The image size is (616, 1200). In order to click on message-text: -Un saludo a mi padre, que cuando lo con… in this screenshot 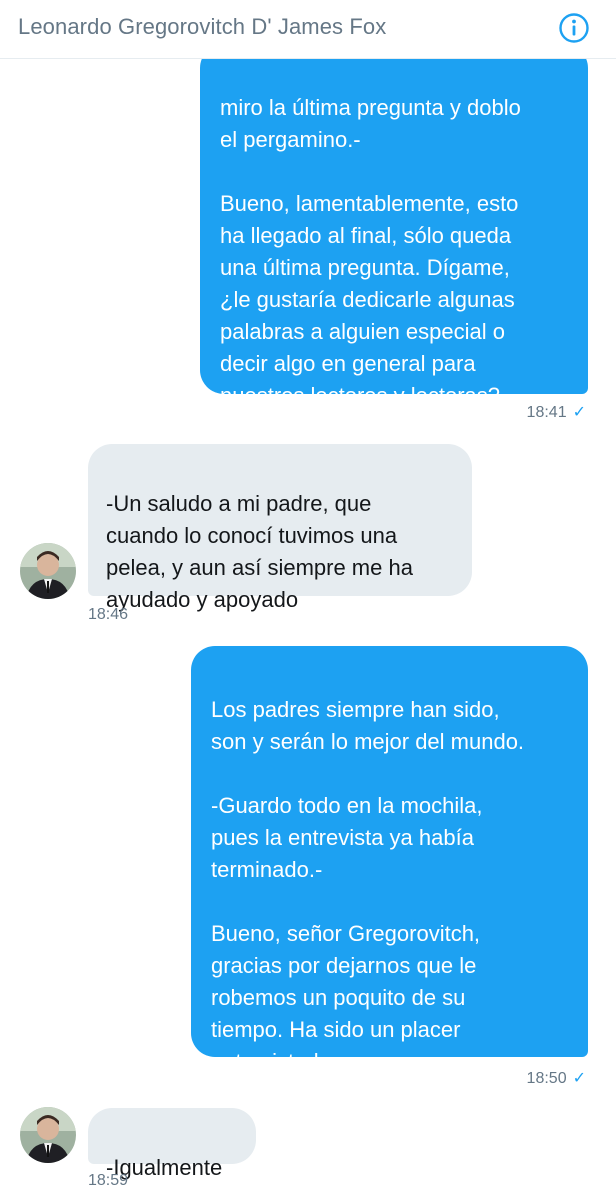, I will do `click(259, 551)`.